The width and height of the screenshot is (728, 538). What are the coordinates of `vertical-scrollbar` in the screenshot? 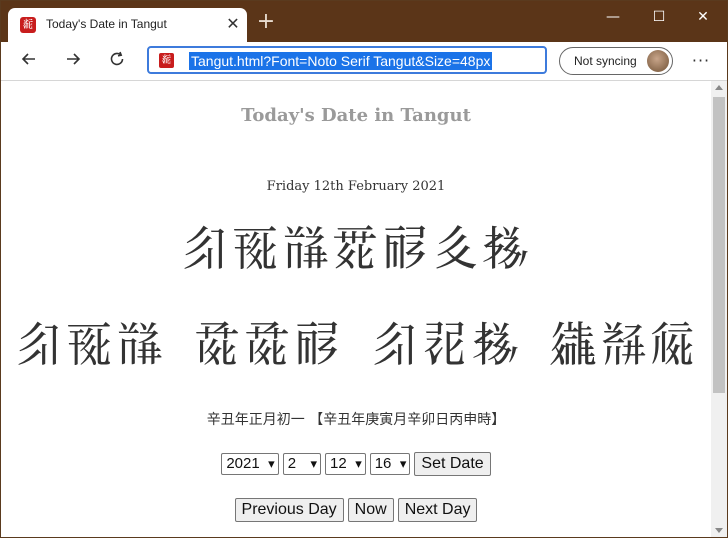 It's located at (719, 309).